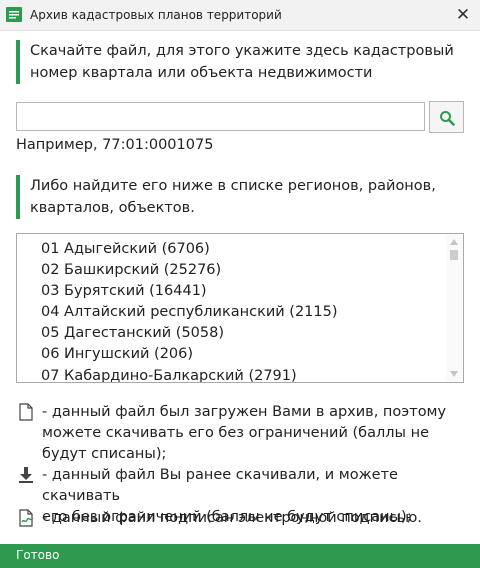 The image size is (480, 568). I want to click on scroll-thumb, so click(454, 255).